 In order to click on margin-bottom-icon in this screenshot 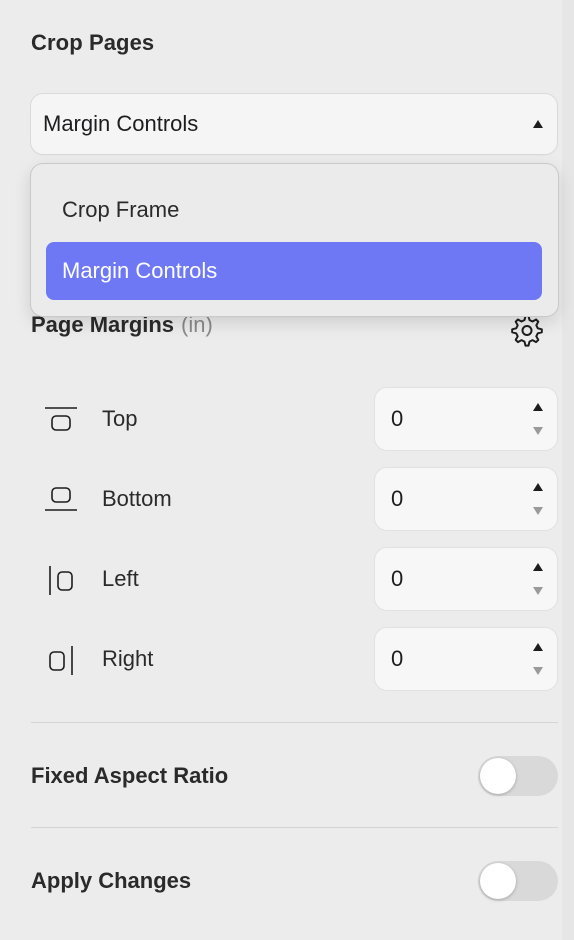, I will do `click(61, 499)`.